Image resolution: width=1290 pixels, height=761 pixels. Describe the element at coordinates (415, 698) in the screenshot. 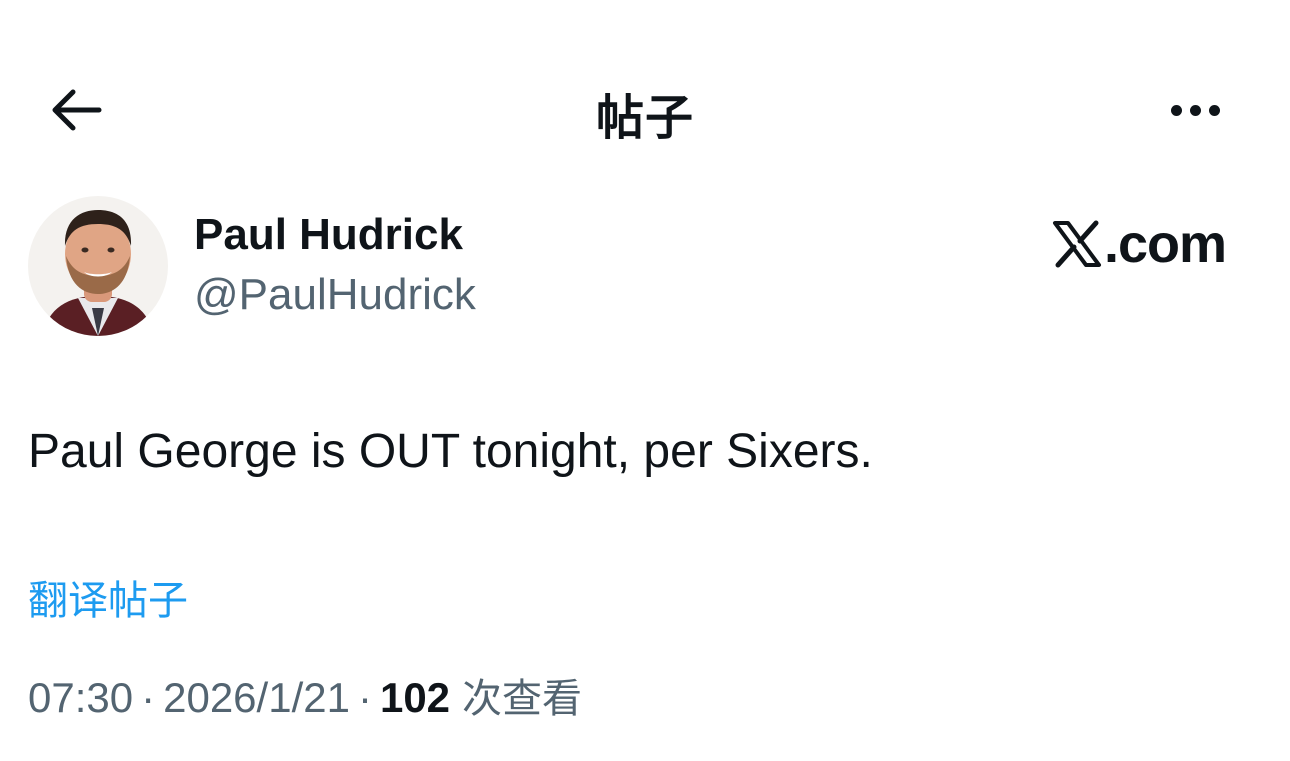

I see `views-count: 102` at that location.